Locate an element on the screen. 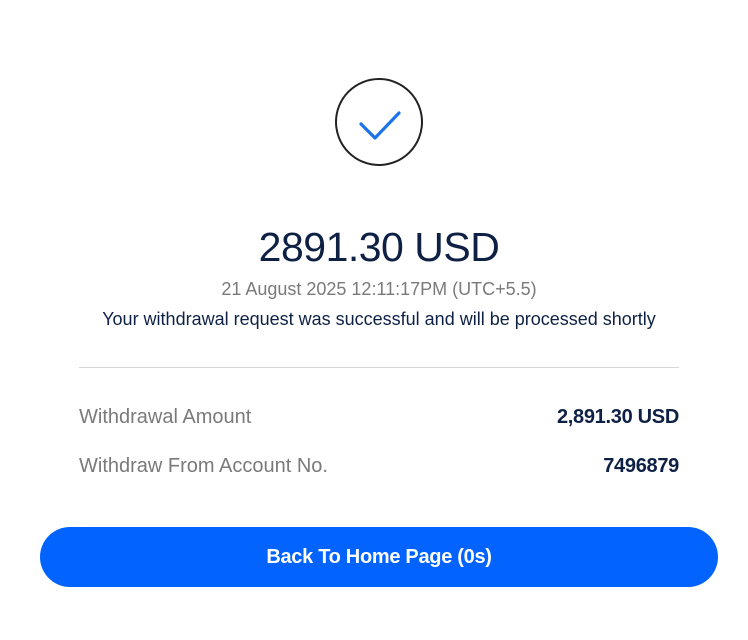  detail-value: 7496879 is located at coordinates (641, 465).